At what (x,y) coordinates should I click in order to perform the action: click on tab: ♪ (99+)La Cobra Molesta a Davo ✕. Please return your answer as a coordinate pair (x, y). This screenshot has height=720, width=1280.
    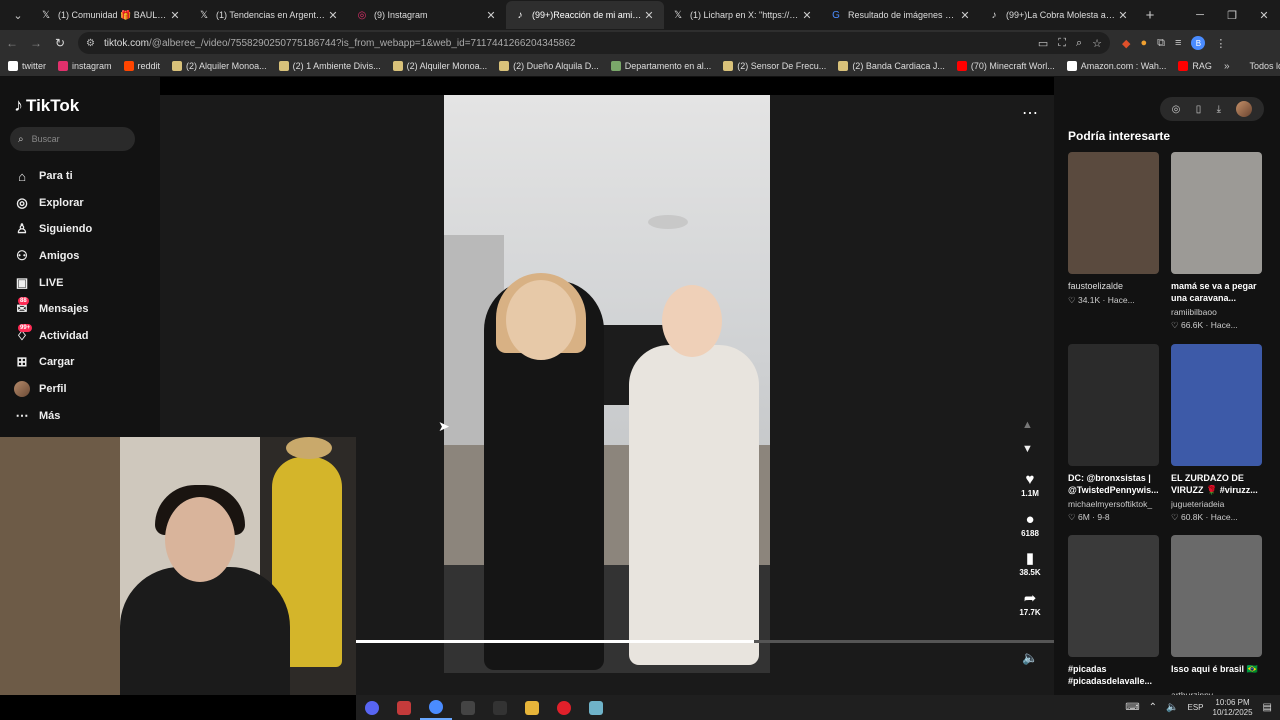
    Looking at the image, I should click on (1059, 15).